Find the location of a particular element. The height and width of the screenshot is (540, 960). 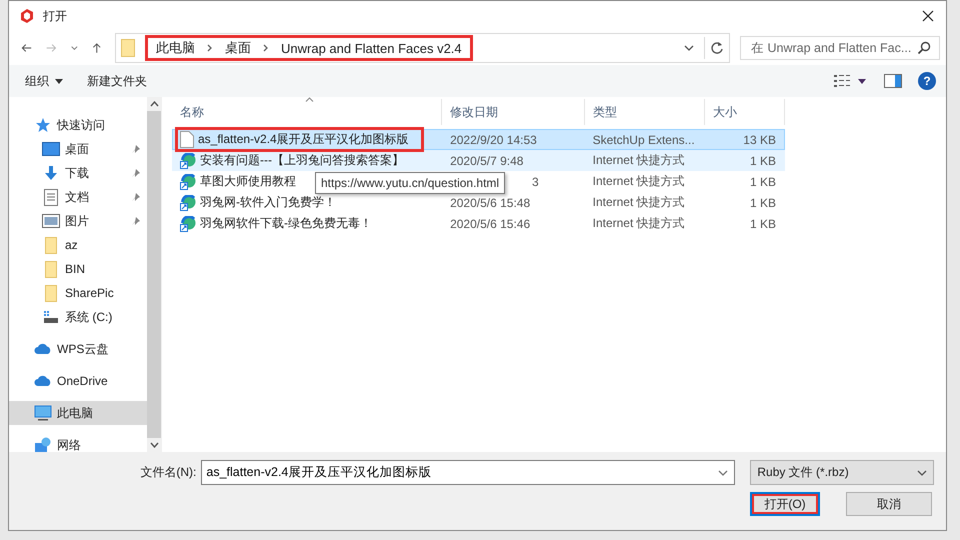

download-arrow-icon is located at coordinates (51, 173).